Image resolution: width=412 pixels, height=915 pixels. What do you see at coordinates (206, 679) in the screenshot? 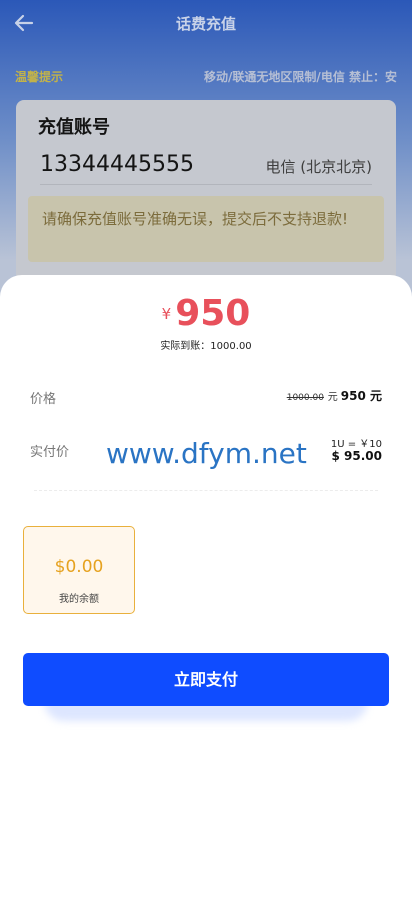
I see `pay-now-button: 立即支付` at bounding box center [206, 679].